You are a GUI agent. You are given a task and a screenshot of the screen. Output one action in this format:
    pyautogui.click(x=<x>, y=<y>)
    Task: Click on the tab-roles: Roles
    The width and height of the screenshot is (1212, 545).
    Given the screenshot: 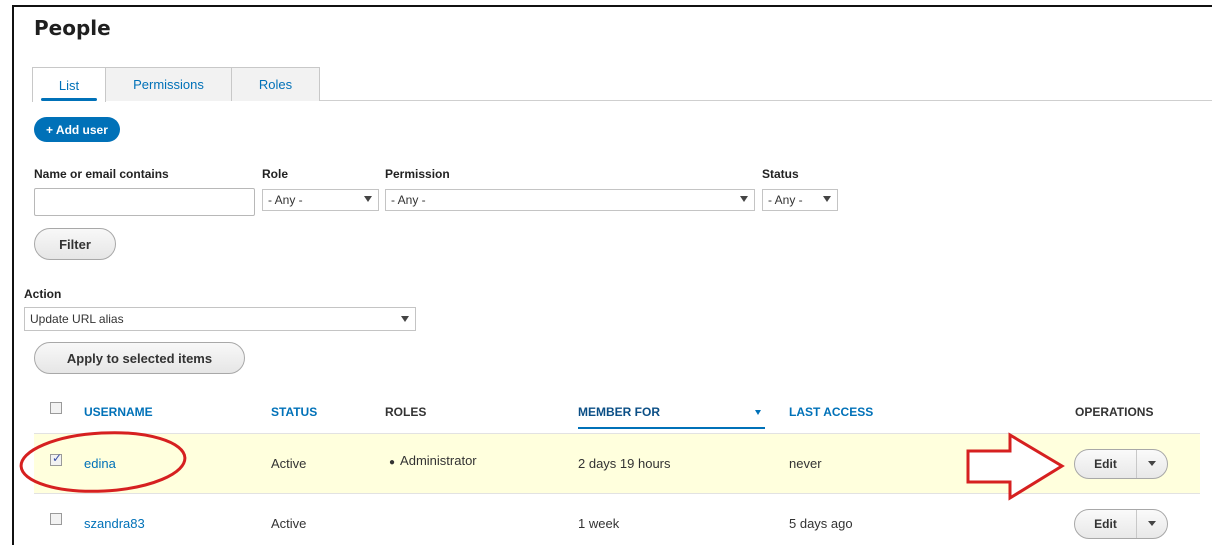 What is the action you would take?
    pyautogui.click(x=275, y=84)
    